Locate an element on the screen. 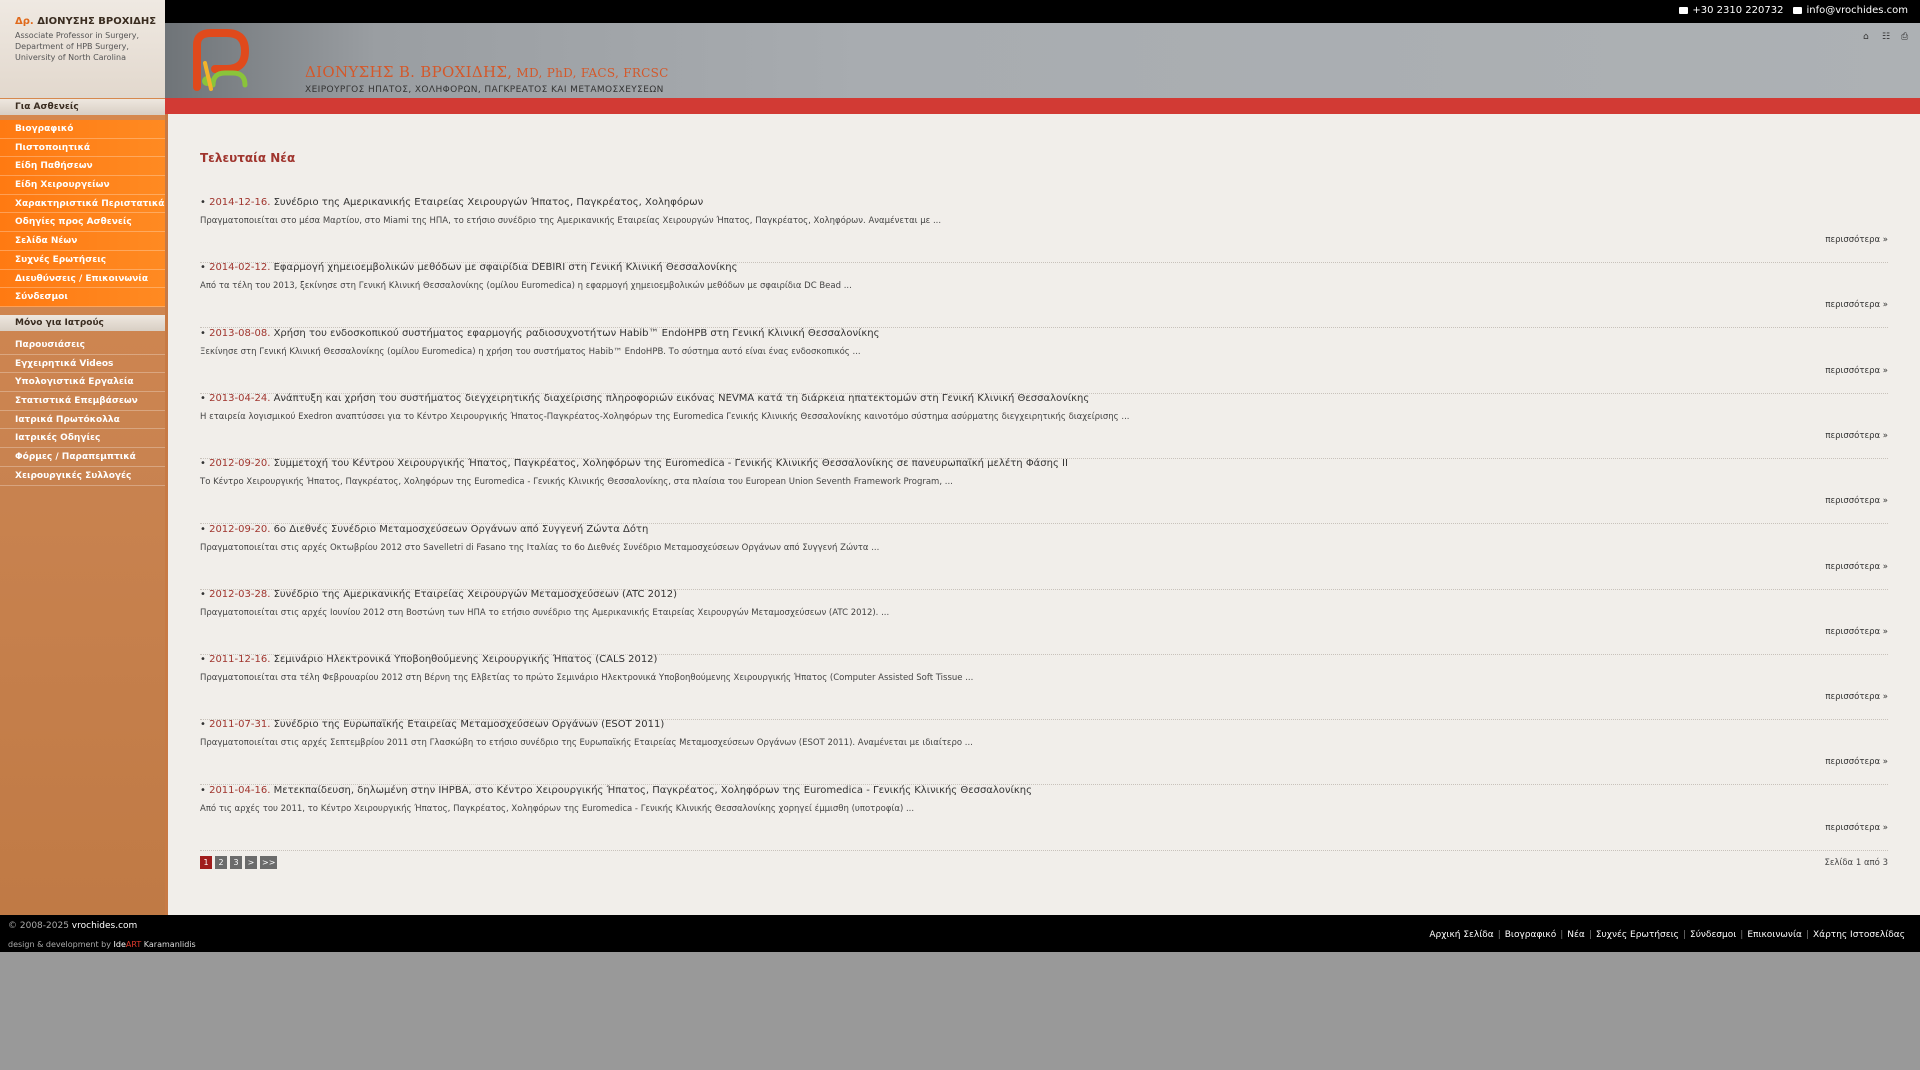 This screenshot has height=1070, width=1920. sidebar-item: Ιατρικές Οδηγίες is located at coordinates (82, 439).